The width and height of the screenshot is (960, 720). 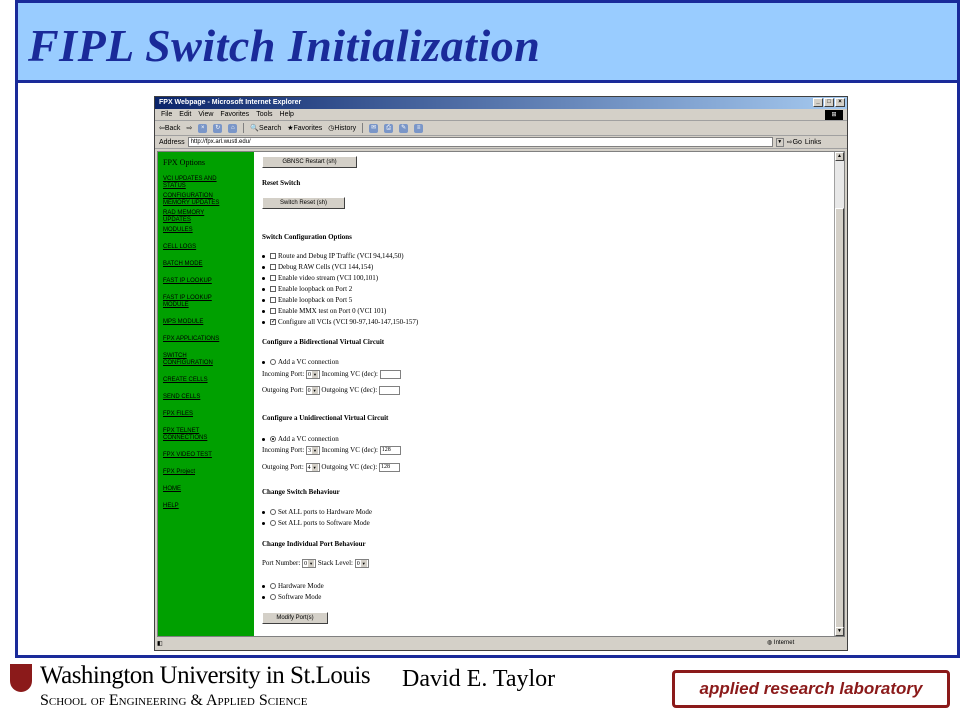 What do you see at coordinates (813, 142) in the screenshot?
I see `links-button: Links` at bounding box center [813, 142].